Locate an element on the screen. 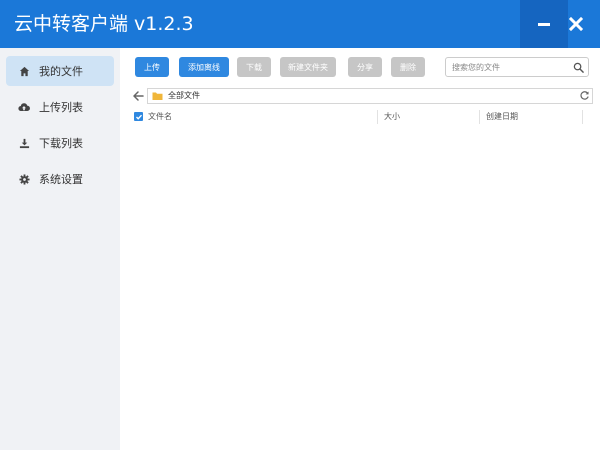 This screenshot has width=600, height=450. search-box is located at coordinates (517, 67).